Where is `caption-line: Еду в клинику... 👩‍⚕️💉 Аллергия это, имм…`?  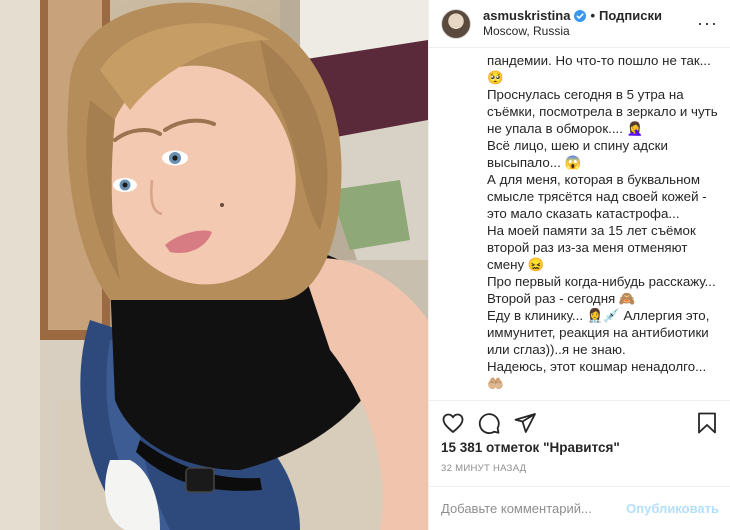 caption-line: Еду в клинику... 👩‍⚕️💉 Аллергия это, имм… is located at coordinates (600, 332).